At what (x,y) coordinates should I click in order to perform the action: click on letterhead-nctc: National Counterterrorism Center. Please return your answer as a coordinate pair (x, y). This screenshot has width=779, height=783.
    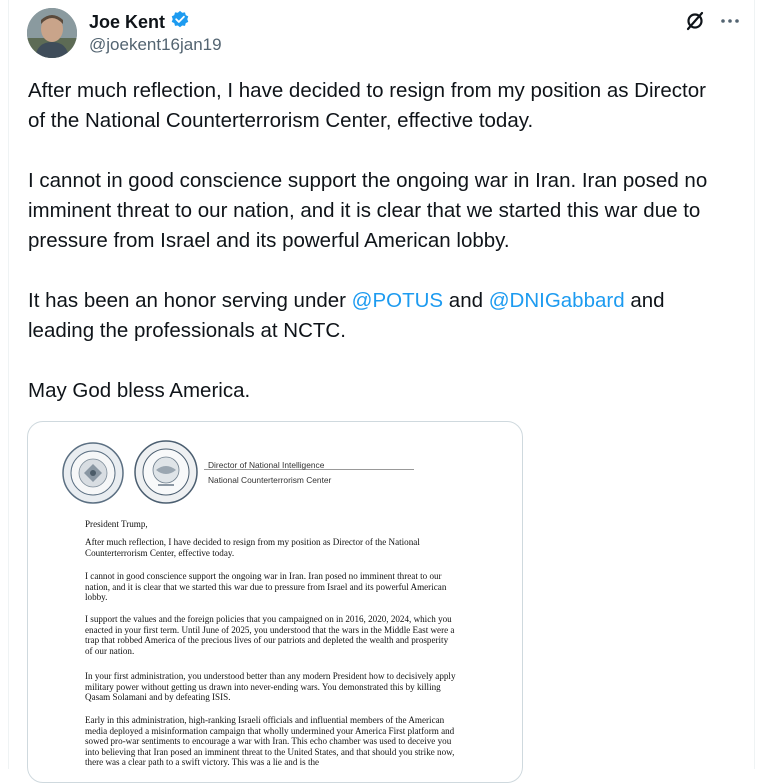
    Looking at the image, I should click on (270, 480).